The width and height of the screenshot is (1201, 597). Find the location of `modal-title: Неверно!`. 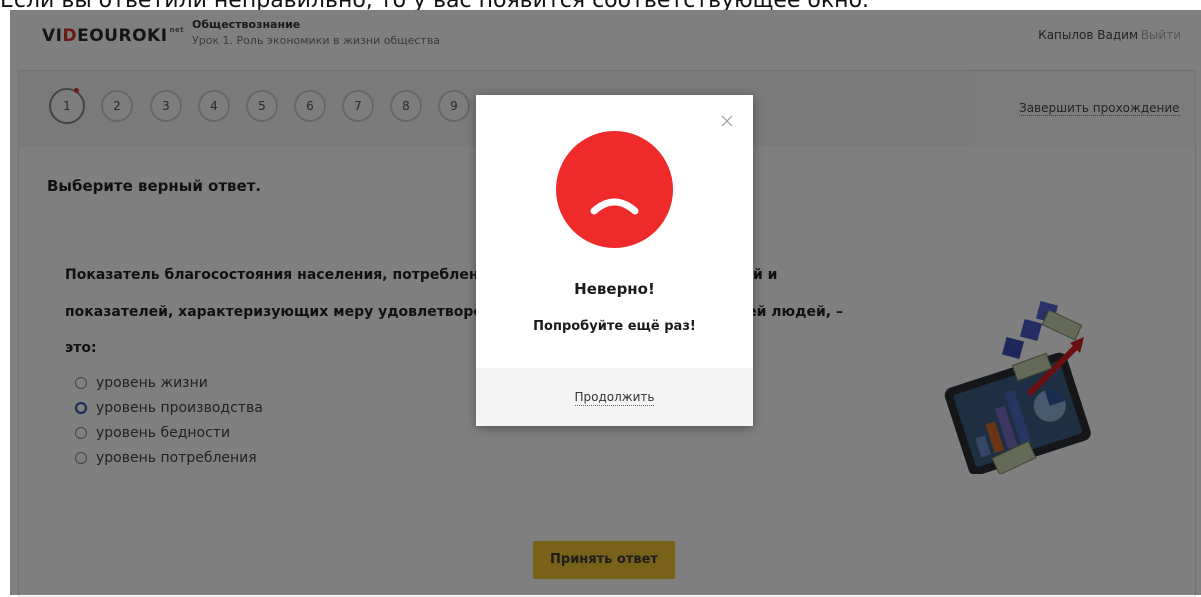

modal-title: Неверно! is located at coordinates (614, 289).